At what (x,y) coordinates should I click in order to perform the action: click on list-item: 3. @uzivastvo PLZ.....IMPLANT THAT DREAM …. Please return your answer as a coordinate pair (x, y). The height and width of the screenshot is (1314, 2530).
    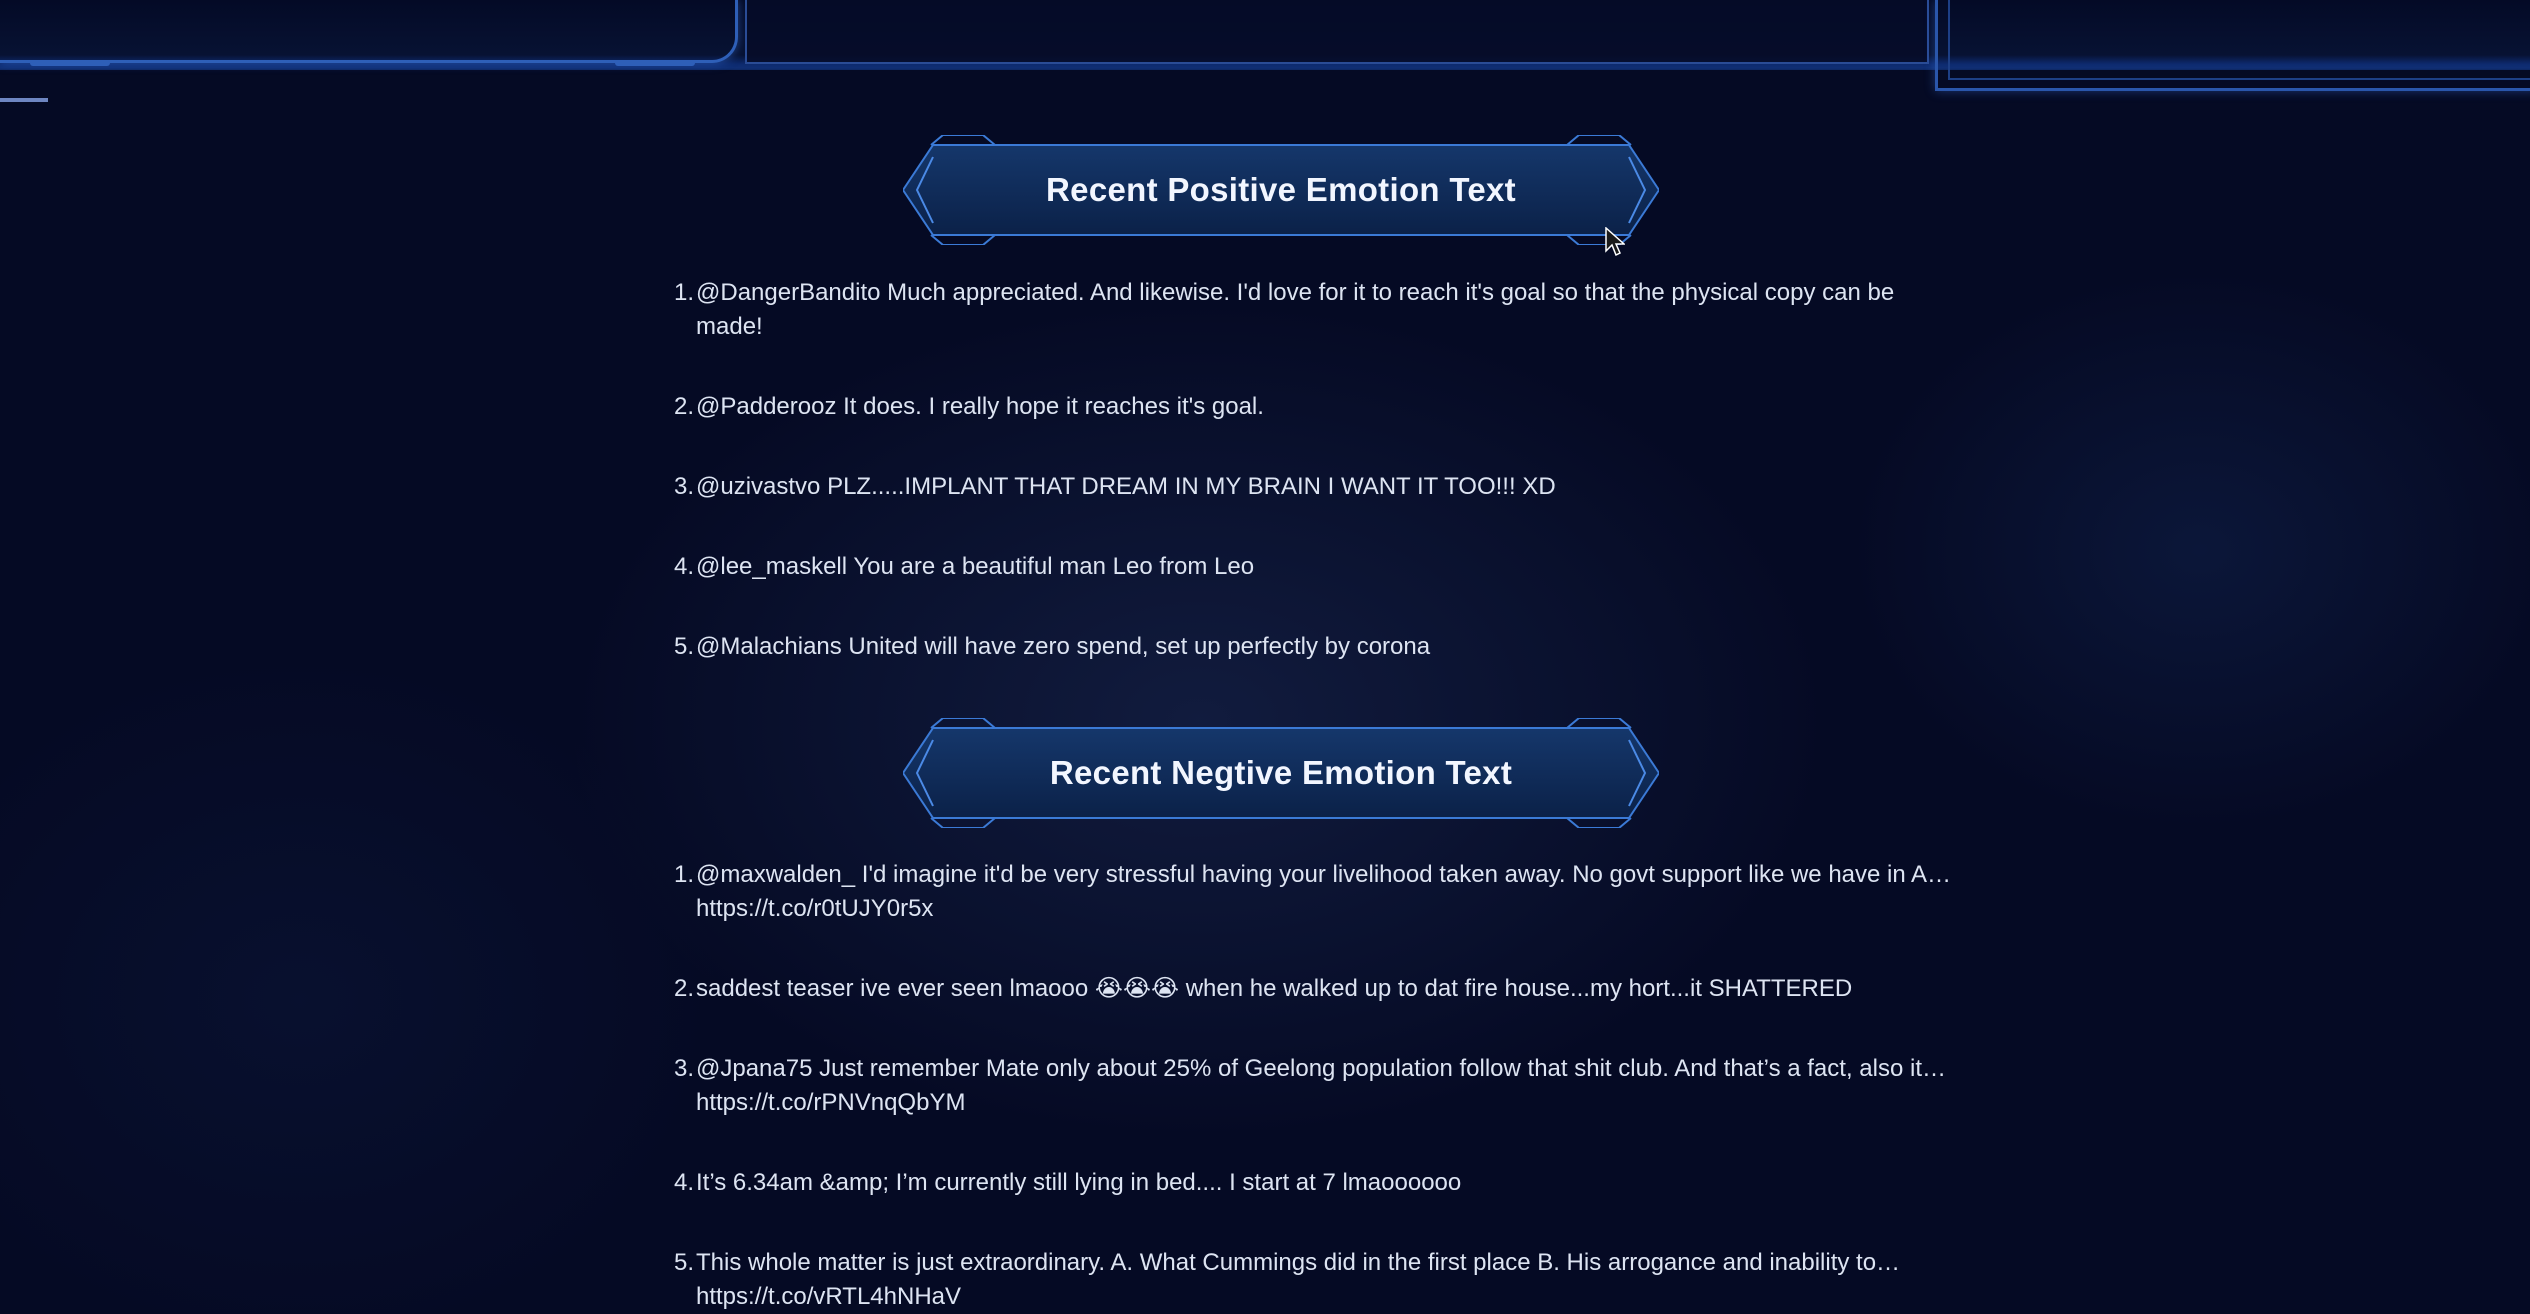
    Looking at the image, I should click on (1315, 487).